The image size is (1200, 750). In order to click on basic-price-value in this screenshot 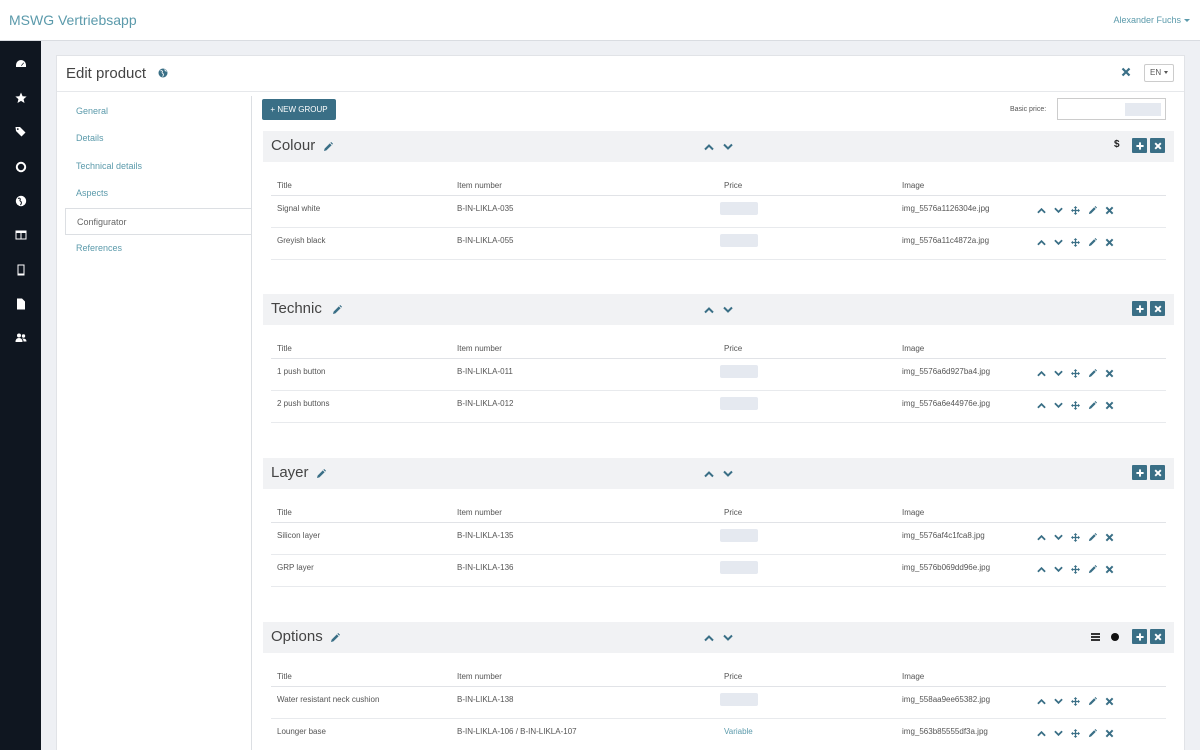, I will do `click(1143, 109)`.